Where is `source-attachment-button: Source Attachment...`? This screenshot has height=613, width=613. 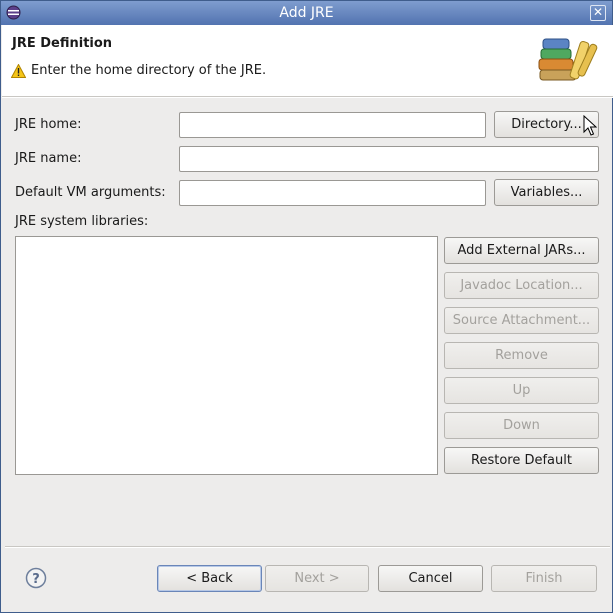
source-attachment-button: Source Attachment... is located at coordinates (521, 320).